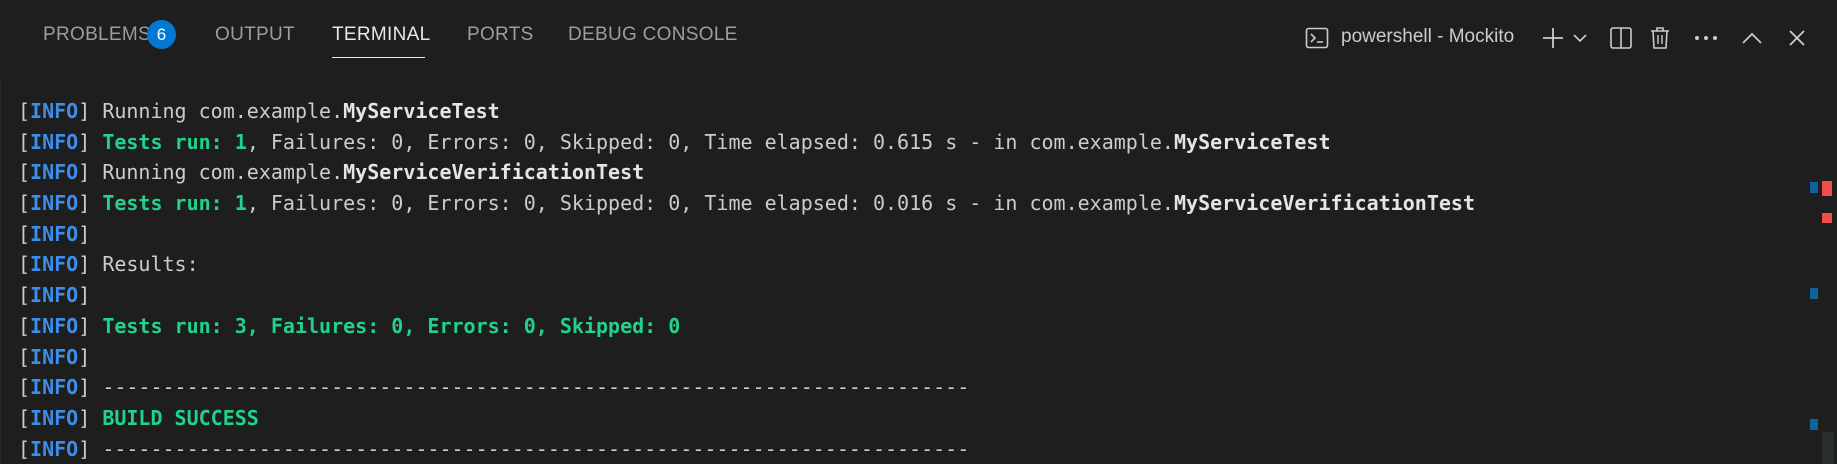 The height and width of the screenshot is (464, 1837). I want to click on tab-output: OUTPUT, so click(255, 41).